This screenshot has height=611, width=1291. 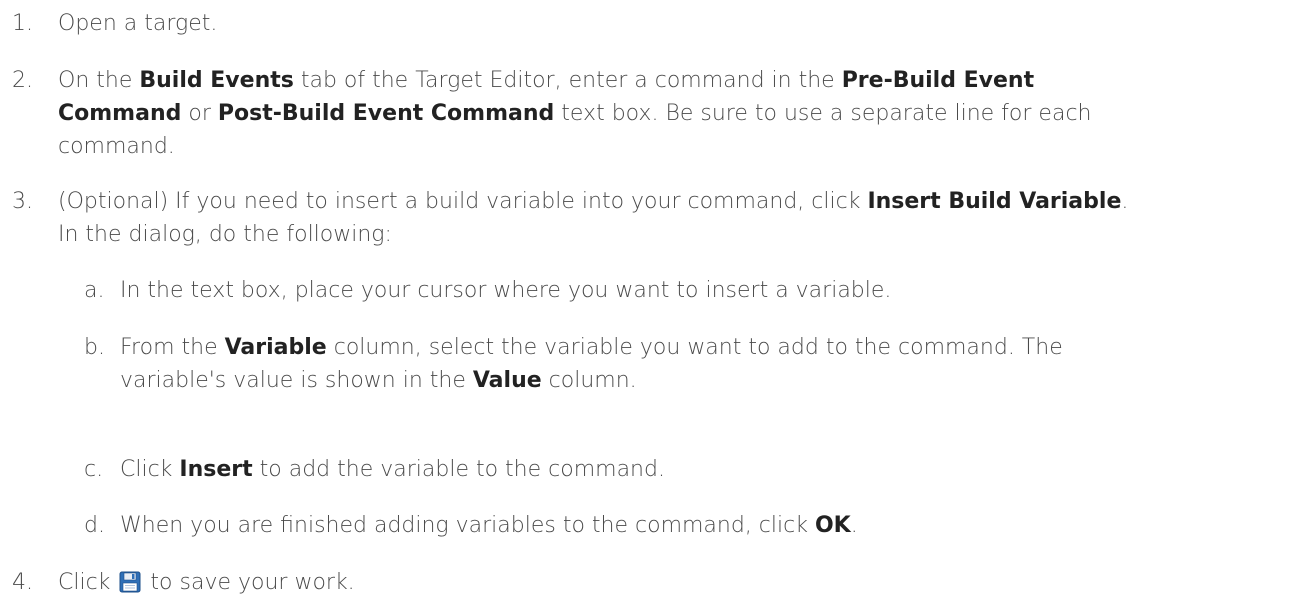 I want to click on substep-letter: b., so click(x=94, y=347).